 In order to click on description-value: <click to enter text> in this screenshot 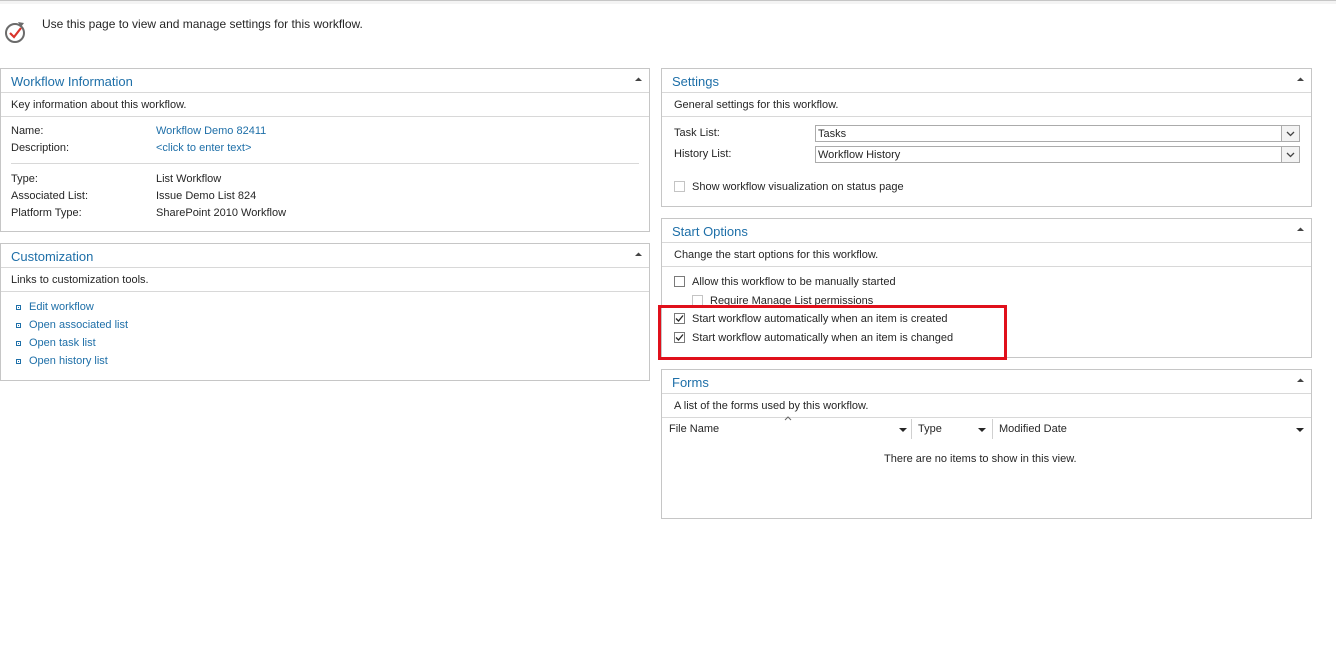, I will do `click(203, 148)`.